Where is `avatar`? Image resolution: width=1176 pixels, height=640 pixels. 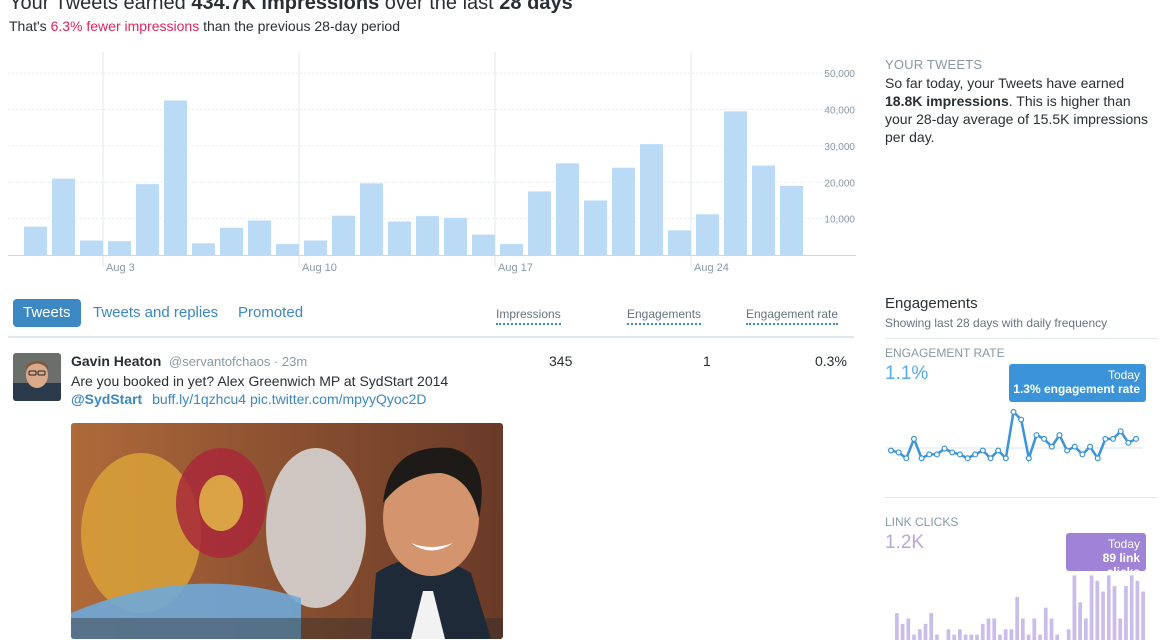
avatar is located at coordinates (37, 377).